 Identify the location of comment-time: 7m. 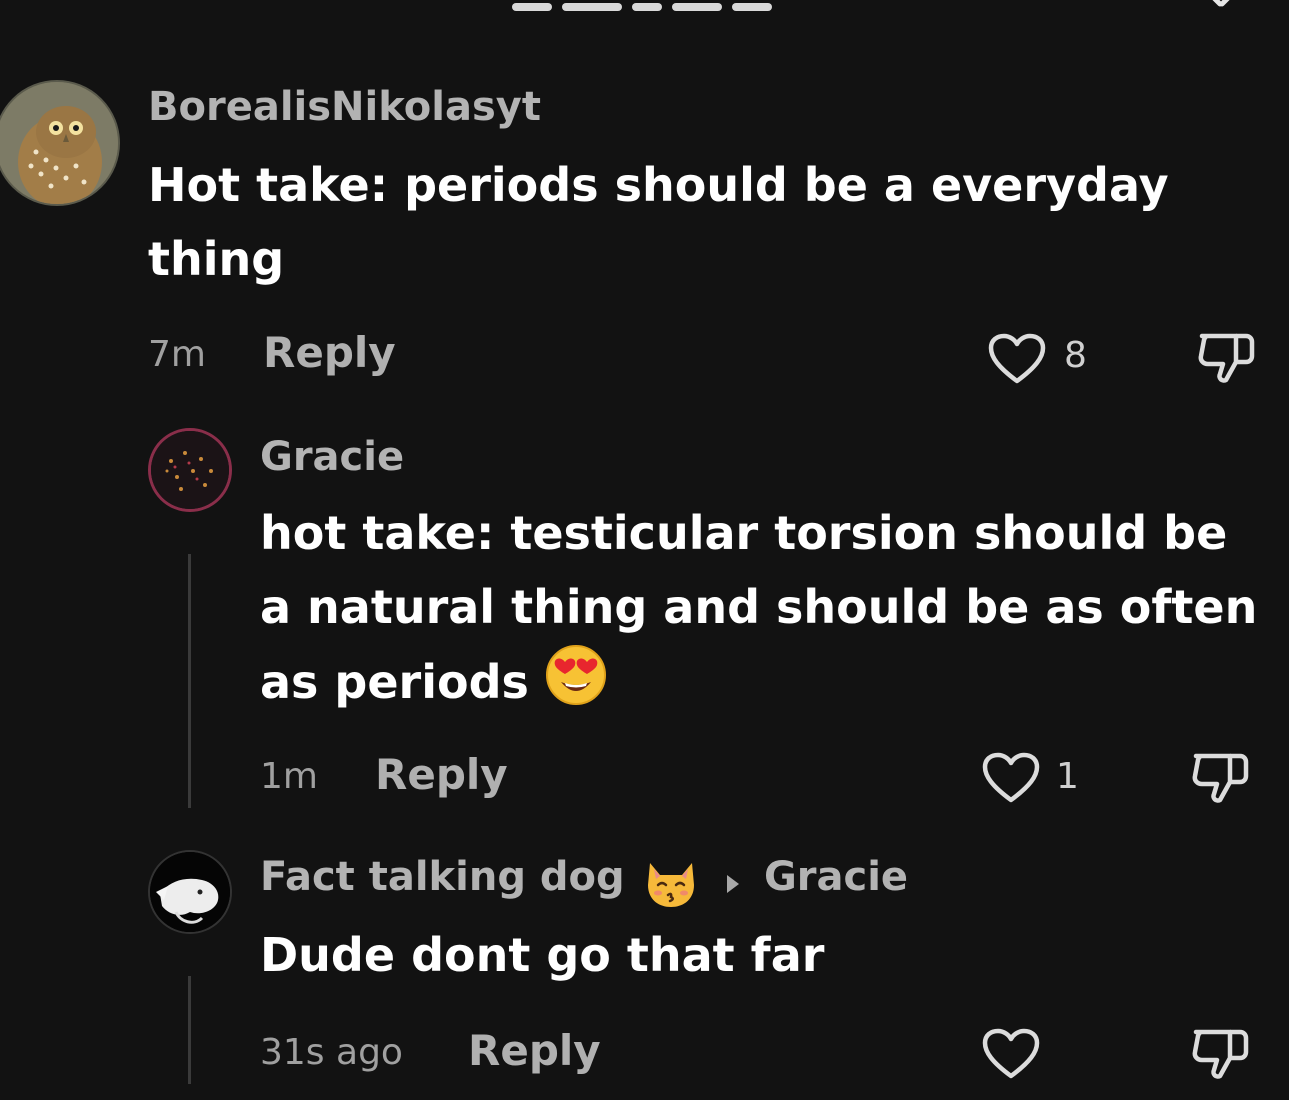
(177, 354).